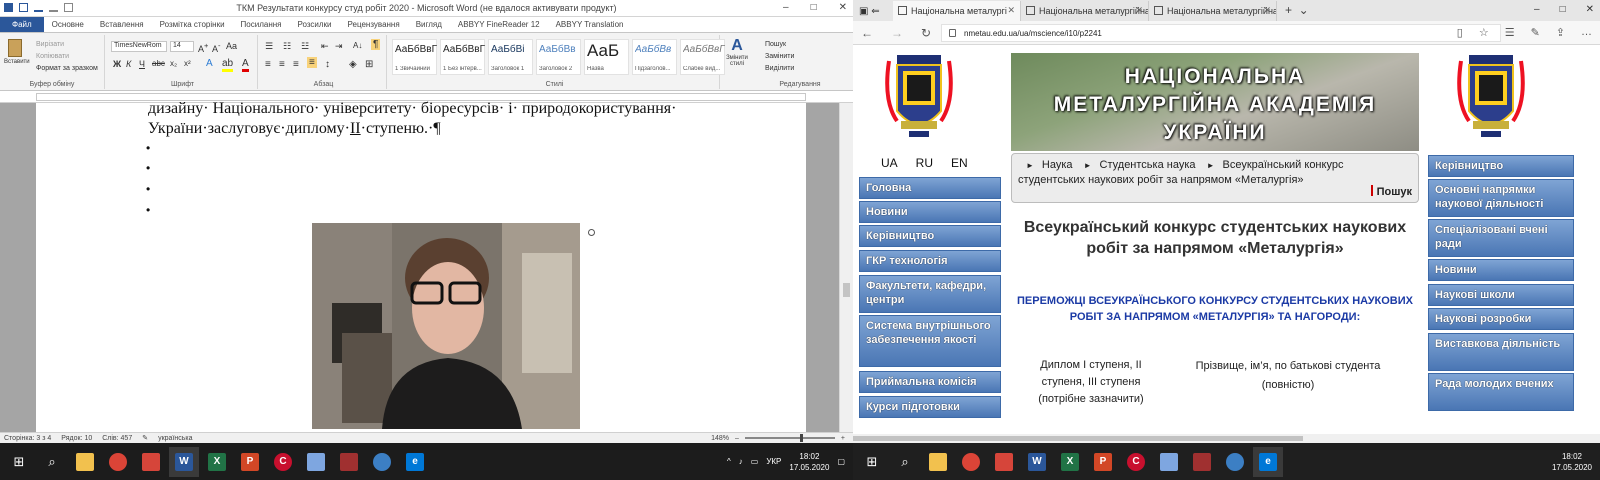 The image size is (1600, 480). What do you see at coordinates (510, 57) in the screenshot?
I see `style-heading-1: АаБбВі Заголовок 1` at bounding box center [510, 57].